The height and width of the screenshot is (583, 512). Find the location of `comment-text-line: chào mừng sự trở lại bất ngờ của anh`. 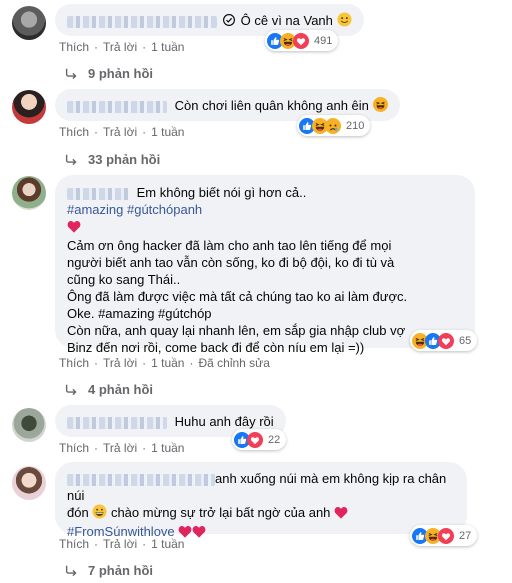

comment-text-line: chào mừng sự trở lại bất ngờ của anh is located at coordinates (220, 512).